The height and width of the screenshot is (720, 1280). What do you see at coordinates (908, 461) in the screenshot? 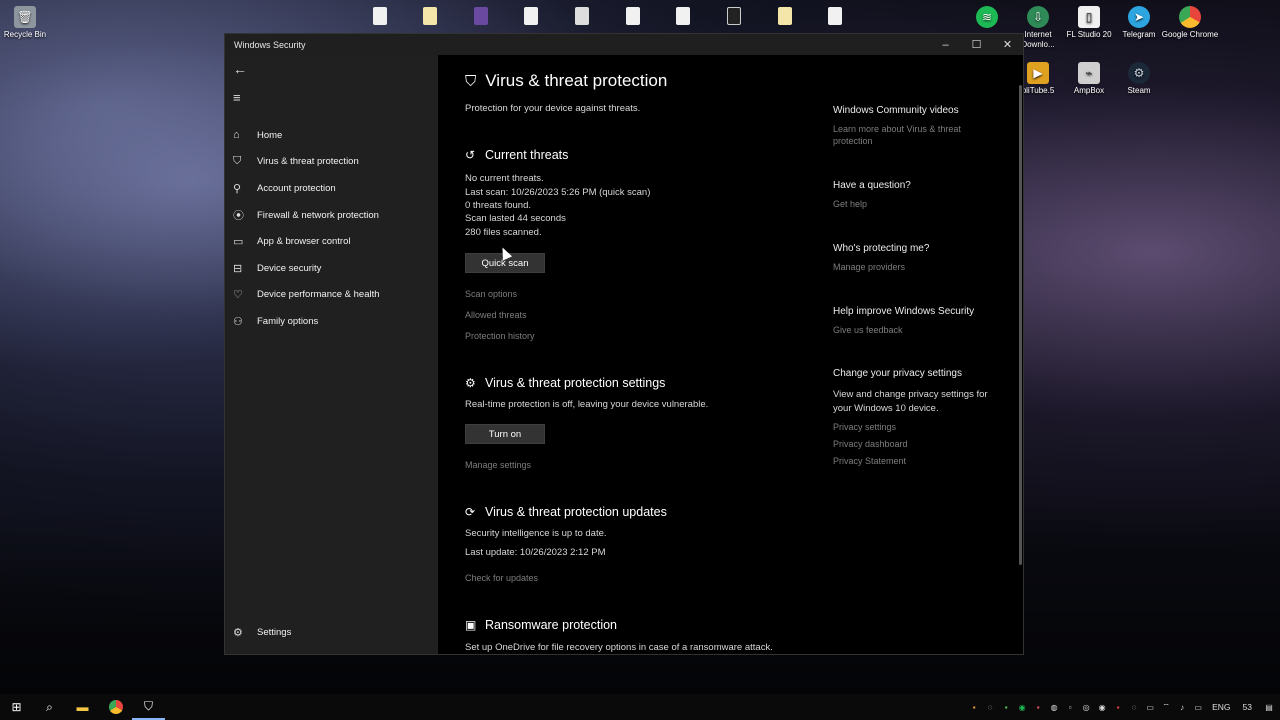
I see `privacy-statement-link: Privacy Statement` at bounding box center [908, 461].